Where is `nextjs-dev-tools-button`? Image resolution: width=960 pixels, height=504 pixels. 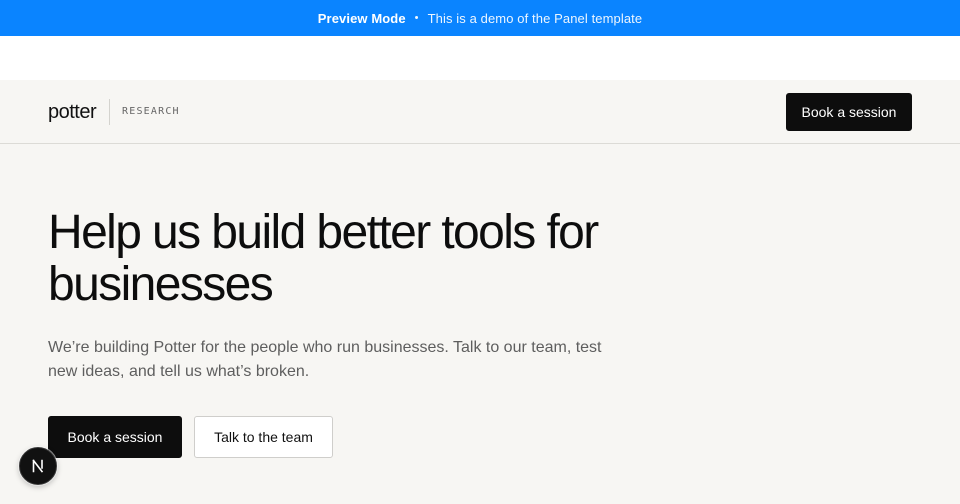 nextjs-dev-tools-button is located at coordinates (38, 466).